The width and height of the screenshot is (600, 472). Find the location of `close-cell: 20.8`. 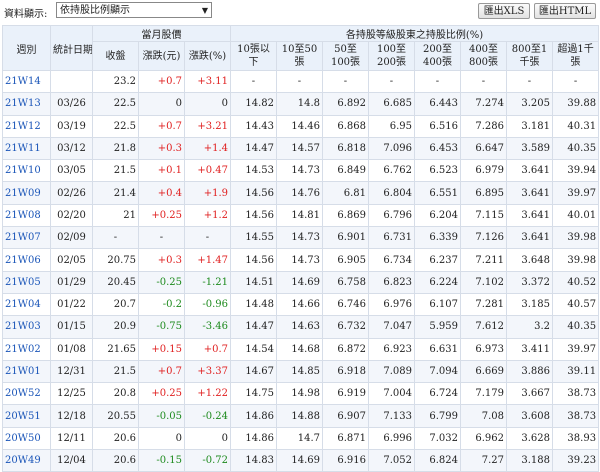

close-cell: 20.8 is located at coordinates (115, 394).